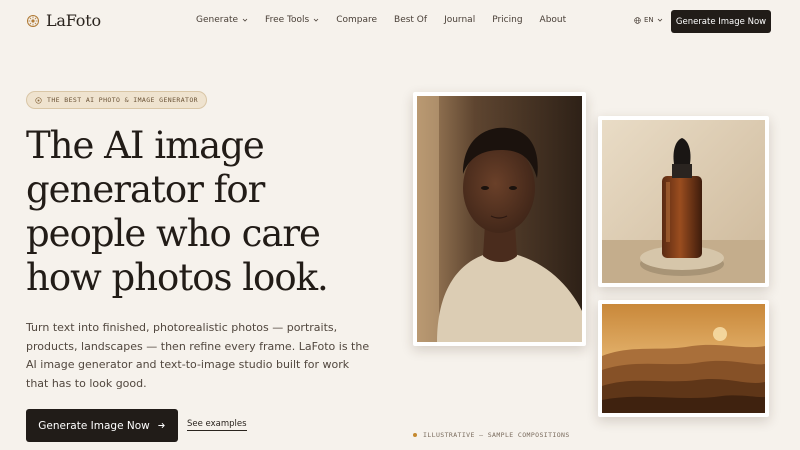 Image resolution: width=800 pixels, height=450 pixels. I want to click on sample-landscape-image, so click(683, 358).